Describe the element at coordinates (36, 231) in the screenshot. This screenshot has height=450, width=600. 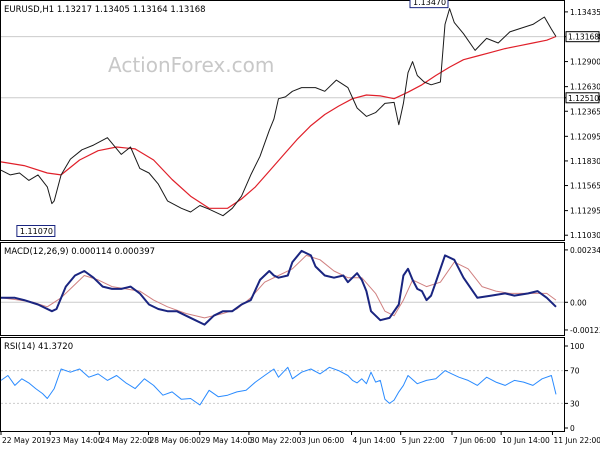
I see `low-annotation-label: 1.11070` at that location.